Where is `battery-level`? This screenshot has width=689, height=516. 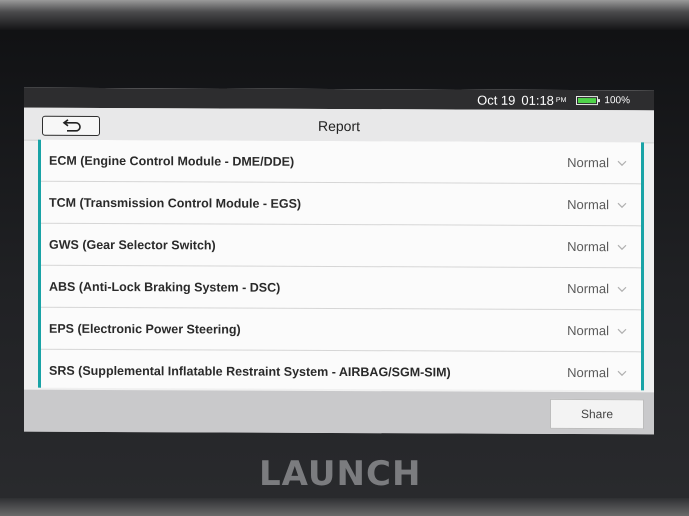
battery-level is located at coordinates (587, 100).